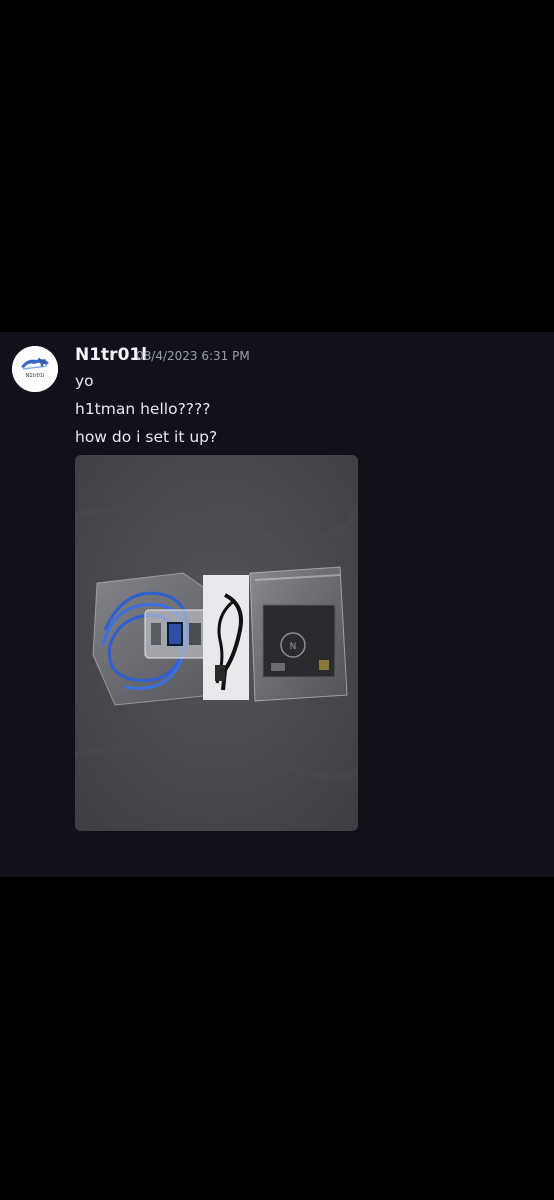  I want to click on cable-pouch, so click(226, 637).